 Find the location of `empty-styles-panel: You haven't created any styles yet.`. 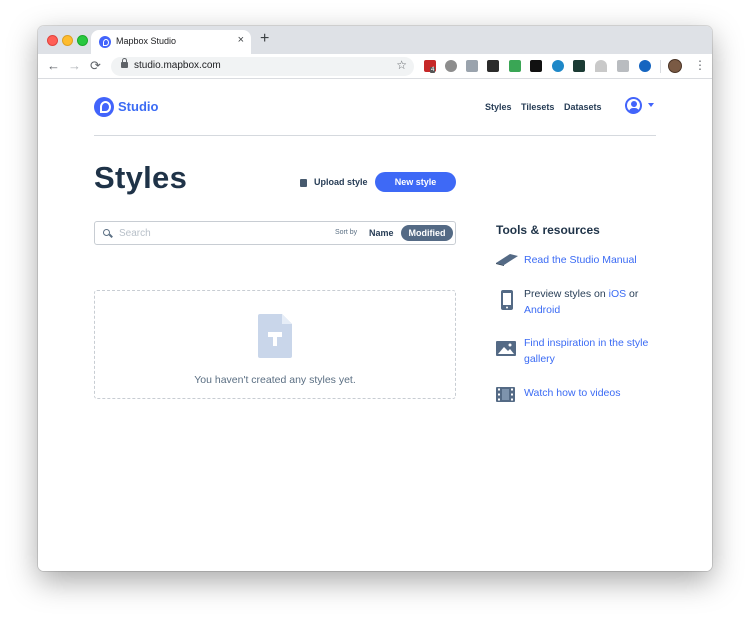

empty-styles-panel: You haven't created any styles yet. is located at coordinates (275, 344).